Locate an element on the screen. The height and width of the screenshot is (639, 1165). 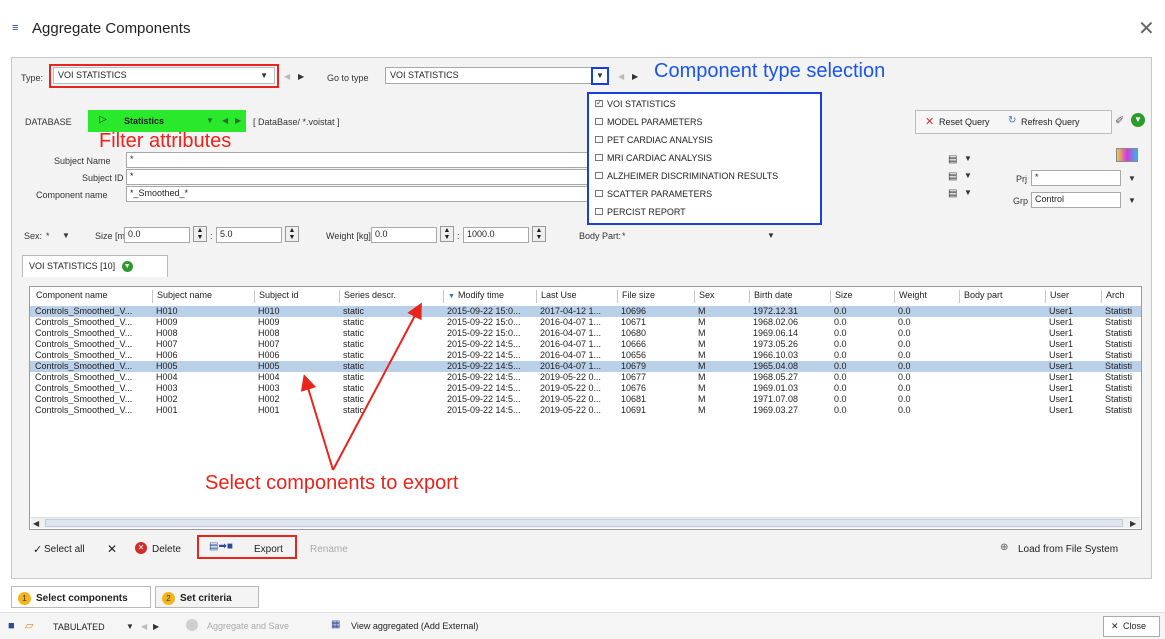
export-icon: ▤➡■ is located at coordinates (221, 546).